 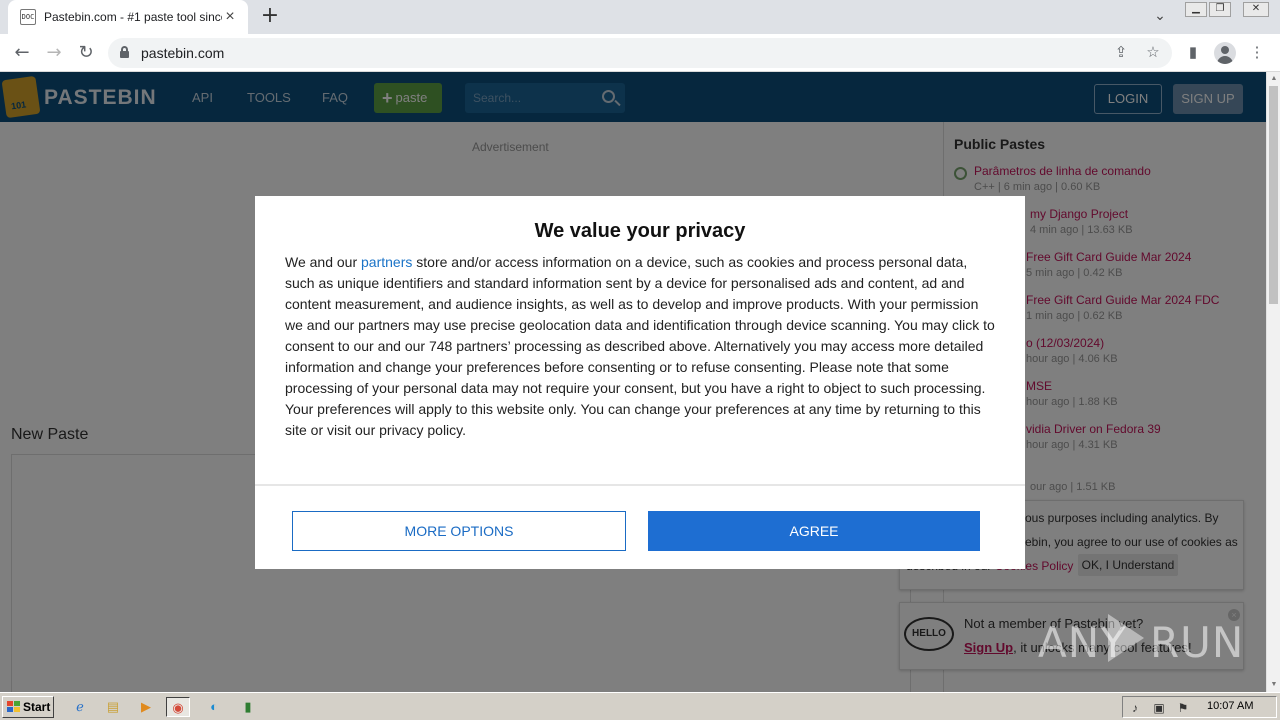 I want to click on network-icon: ▣, so click(x=1159, y=708).